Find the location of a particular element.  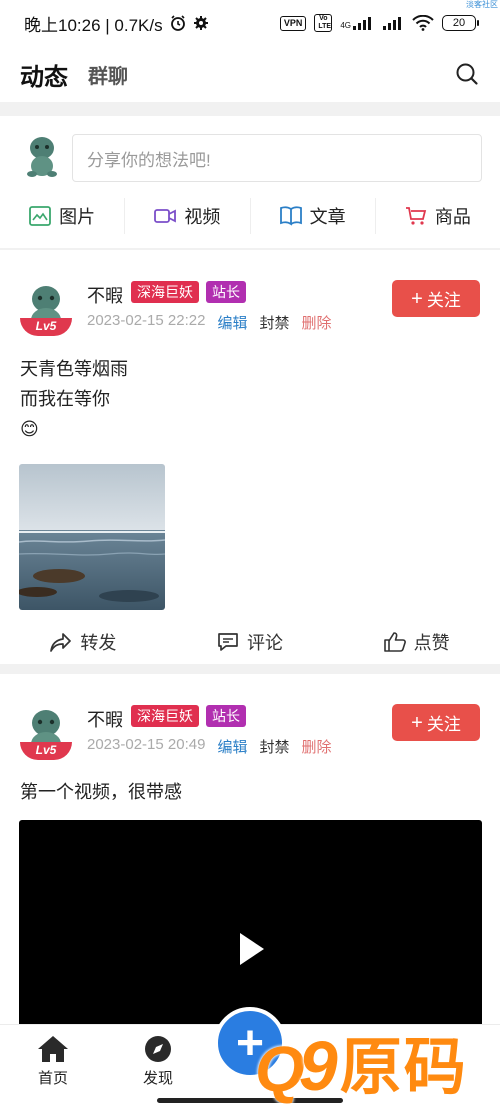

home-icon is located at coordinates (53, 1049).